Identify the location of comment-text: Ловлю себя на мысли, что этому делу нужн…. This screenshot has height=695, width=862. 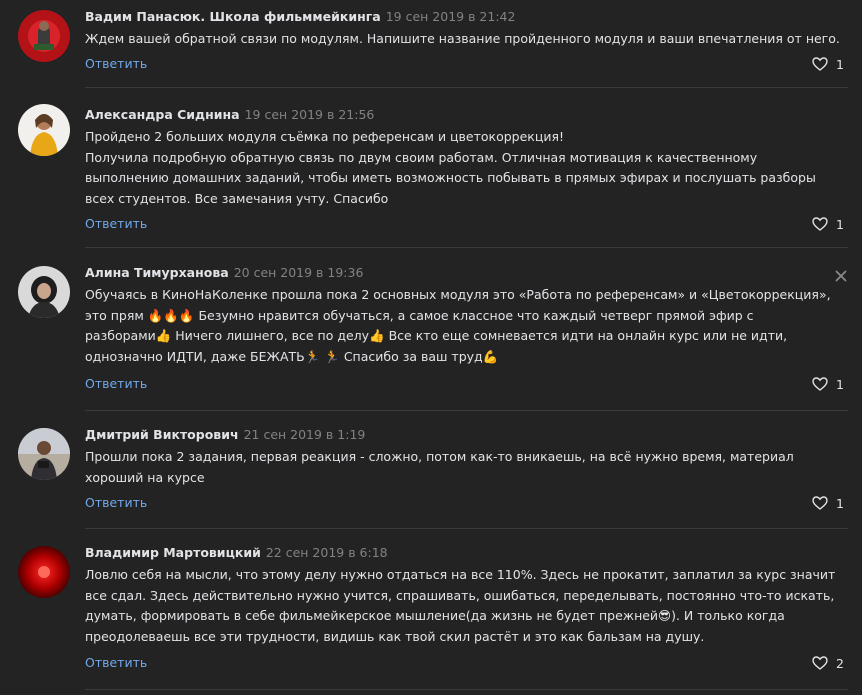
(460, 605).